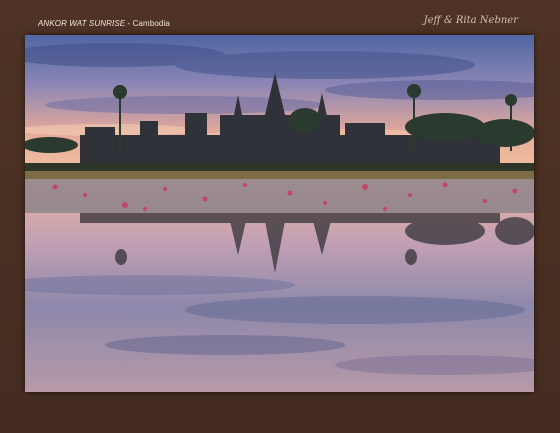 The height and width of the screenshot is (433, 560). I want to click on photographer-signature: Jeff & Rita Nebner, so click(470, 20).